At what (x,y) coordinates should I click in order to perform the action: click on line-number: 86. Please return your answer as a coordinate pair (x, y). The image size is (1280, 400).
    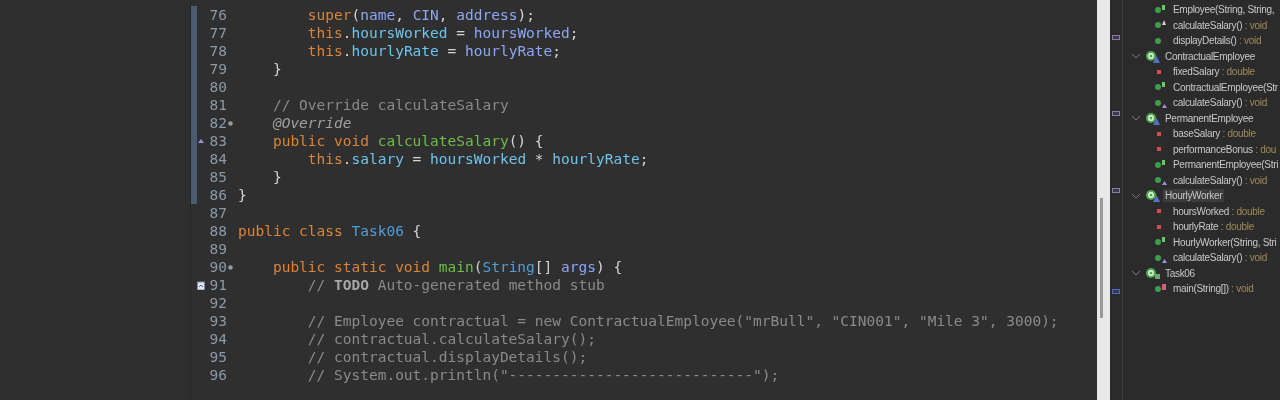
    Looking at the image, I should click on (217, 195).